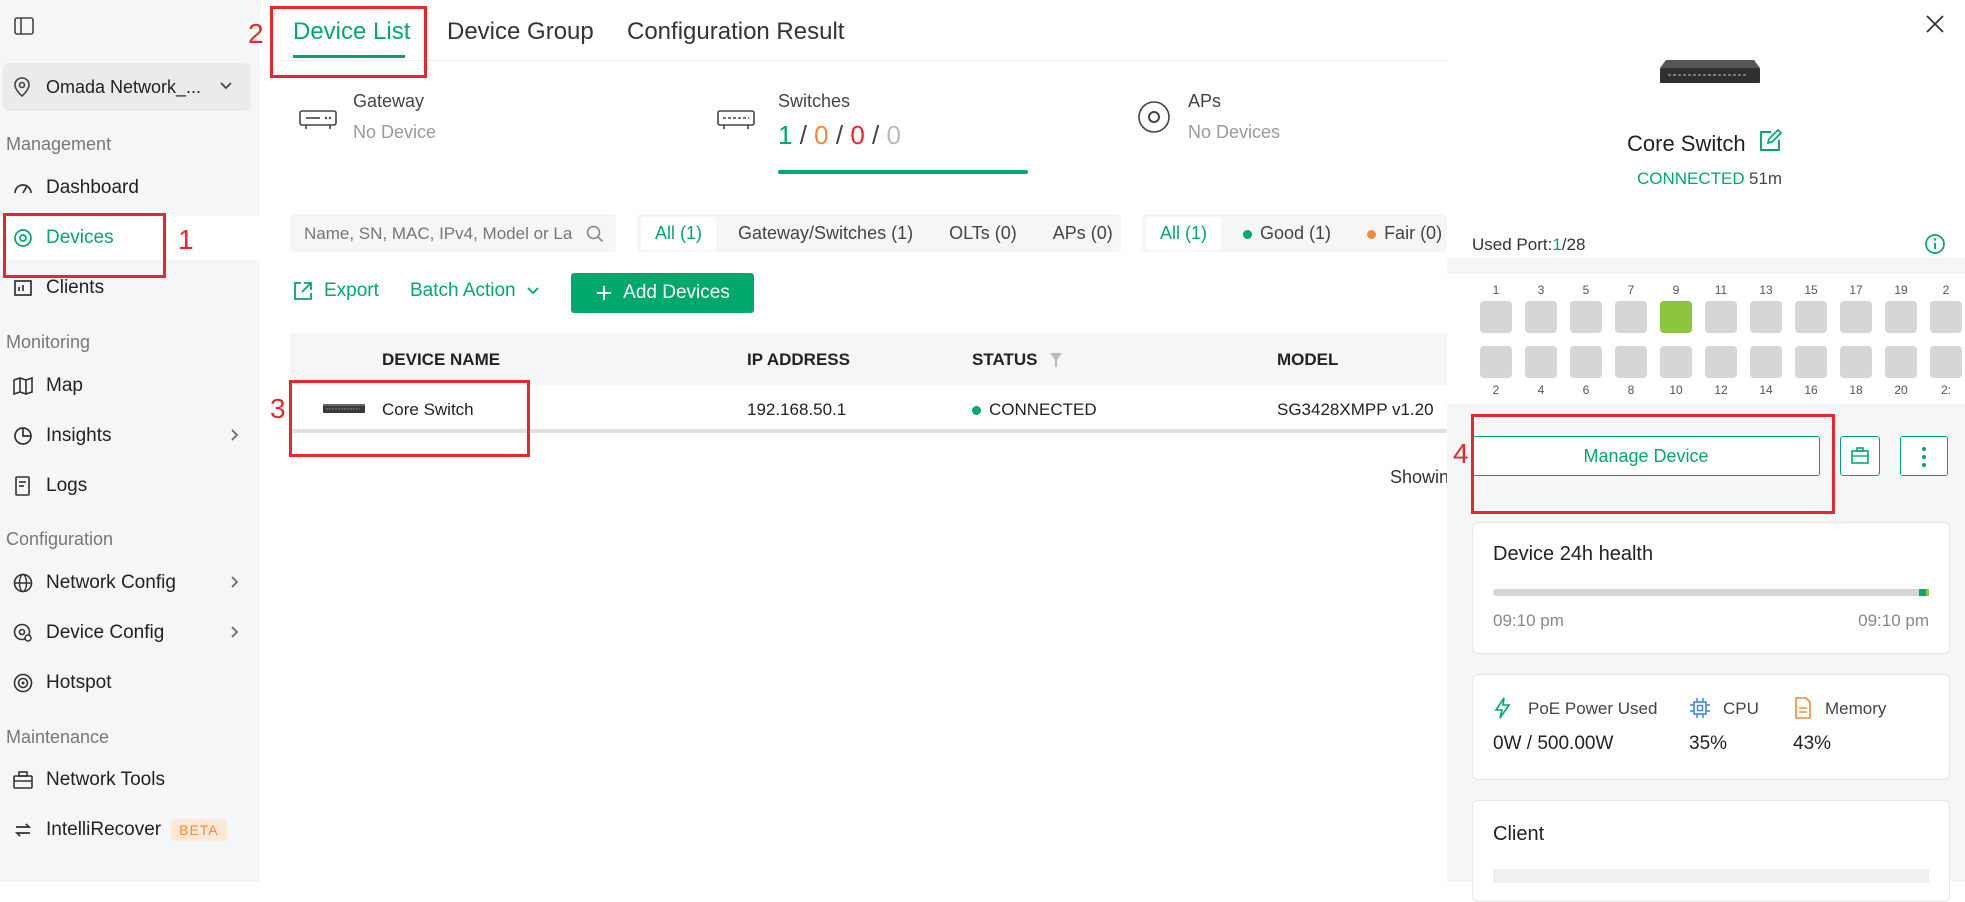 This screenshot has height=902, width=1965. Describe the element at coordinates (1691, 178) in the screenshot. I see `drawer-status: CONNECTED` at that location.